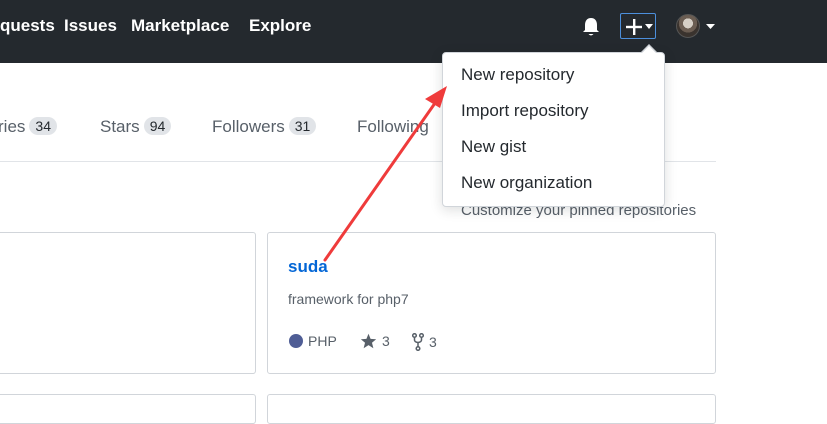 This screenshot has width=827, height=424. I want to click on repo-description: framework for php7, so click(348, 299).